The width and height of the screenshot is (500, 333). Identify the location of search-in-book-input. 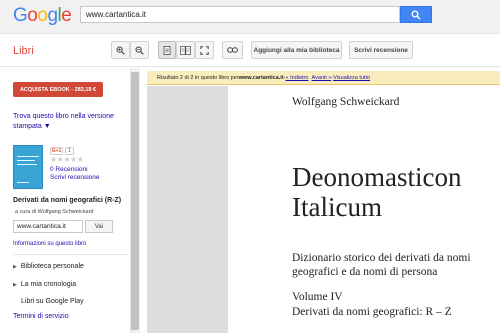
(48, 226).